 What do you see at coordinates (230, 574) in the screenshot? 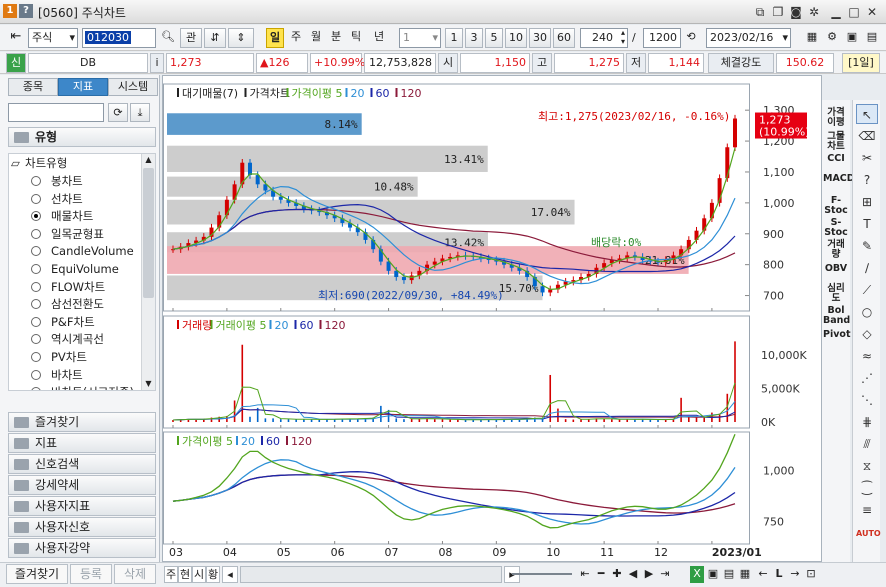
I see `scroll-left-icon: ◂` at bounding box center [230, 574].